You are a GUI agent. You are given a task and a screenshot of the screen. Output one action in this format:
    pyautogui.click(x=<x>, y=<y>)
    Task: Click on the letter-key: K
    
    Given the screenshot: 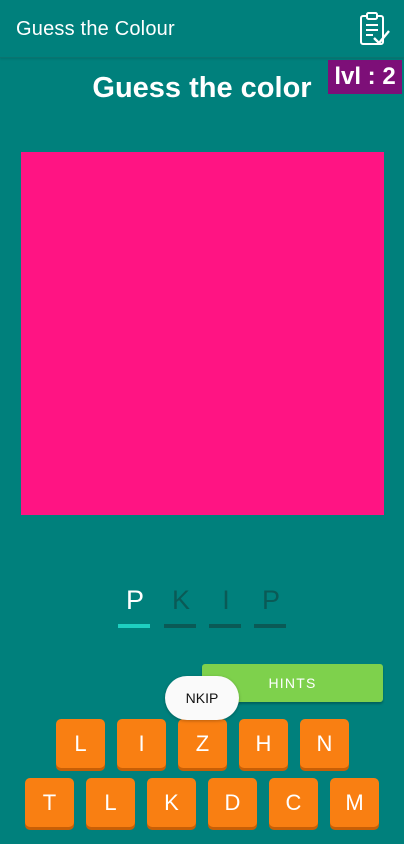 What is the action you would take?
    pyautogui.click(x=171, y=802)
    